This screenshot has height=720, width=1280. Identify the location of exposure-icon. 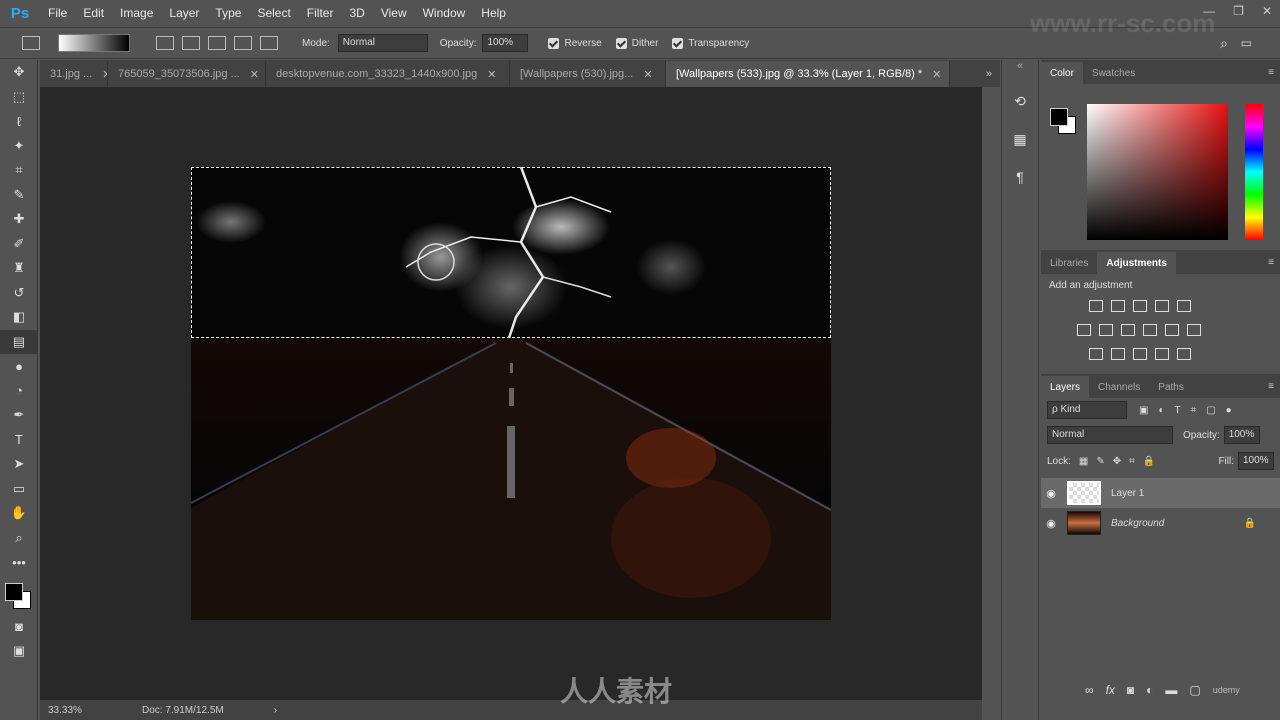
(1162, 306).